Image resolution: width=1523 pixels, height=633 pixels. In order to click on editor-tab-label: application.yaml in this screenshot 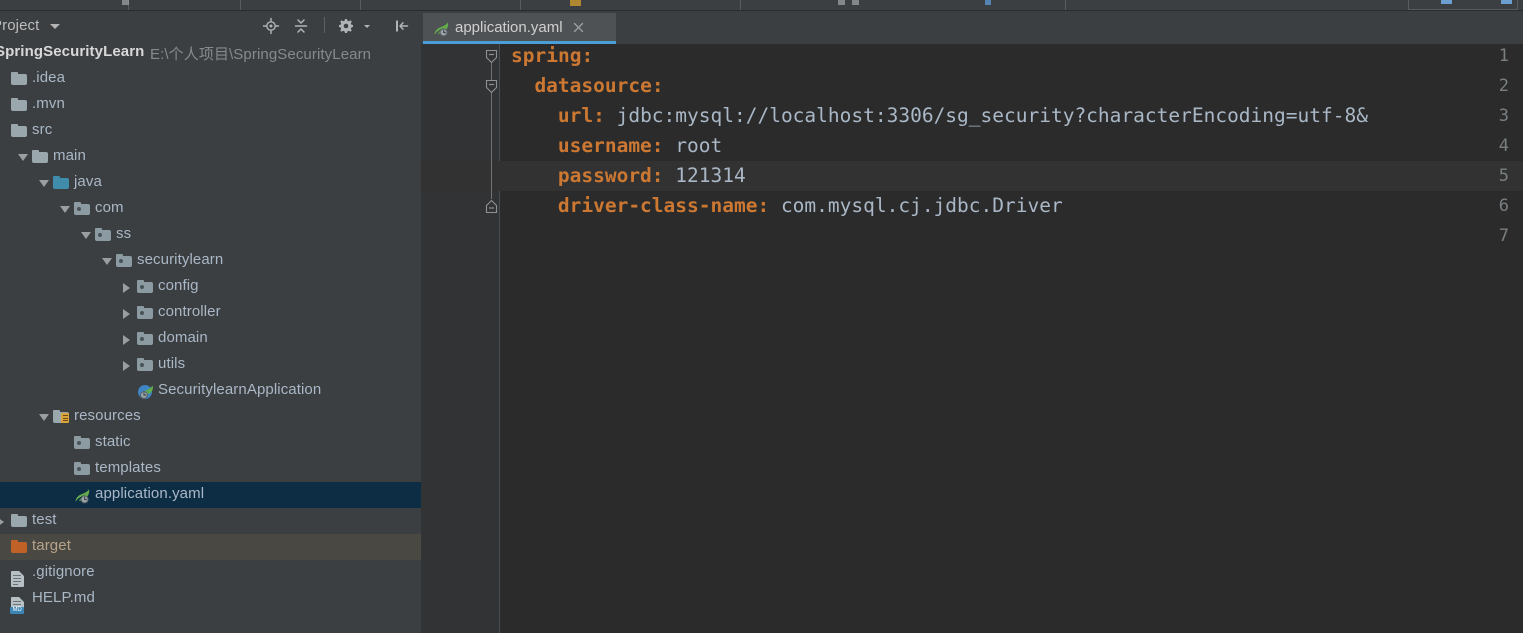, I will do `click(509, 27)`.